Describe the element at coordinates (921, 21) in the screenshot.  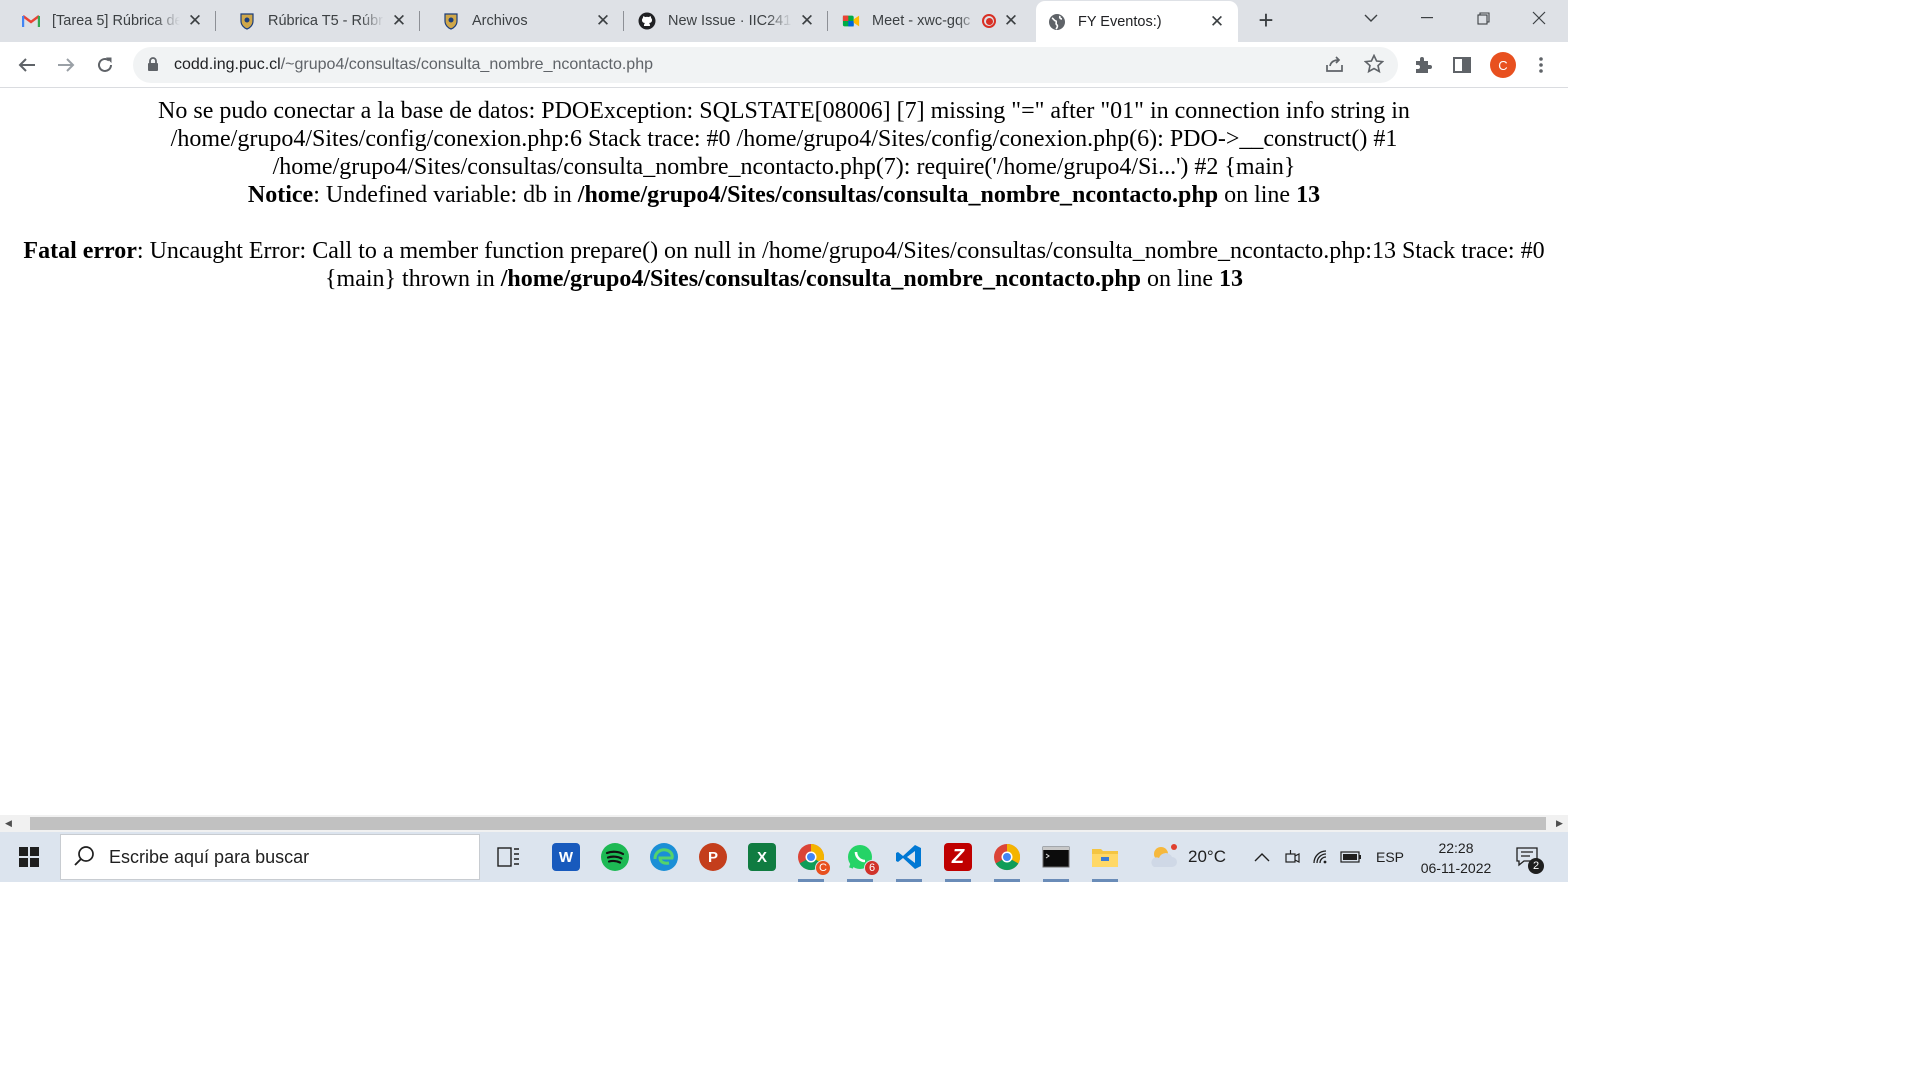
I see `tab-title: Meet - xwc-gqc` at that location.